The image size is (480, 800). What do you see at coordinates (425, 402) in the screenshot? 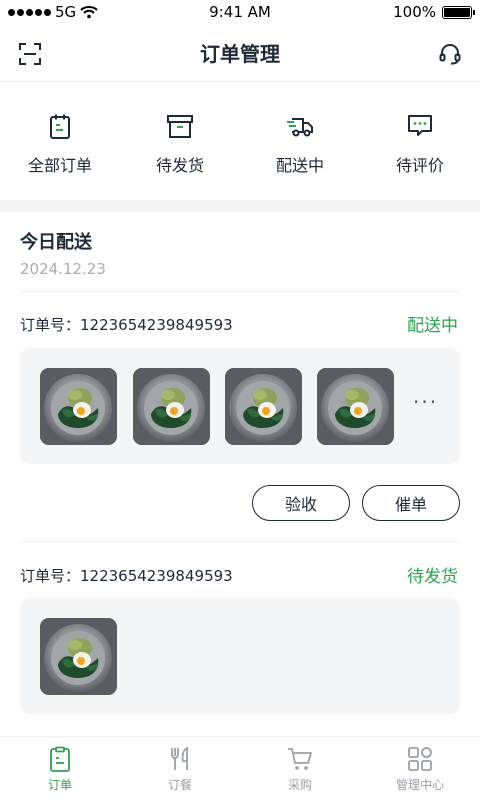
I see `more-items-indicator: ···` at bounding box center [425, 402].